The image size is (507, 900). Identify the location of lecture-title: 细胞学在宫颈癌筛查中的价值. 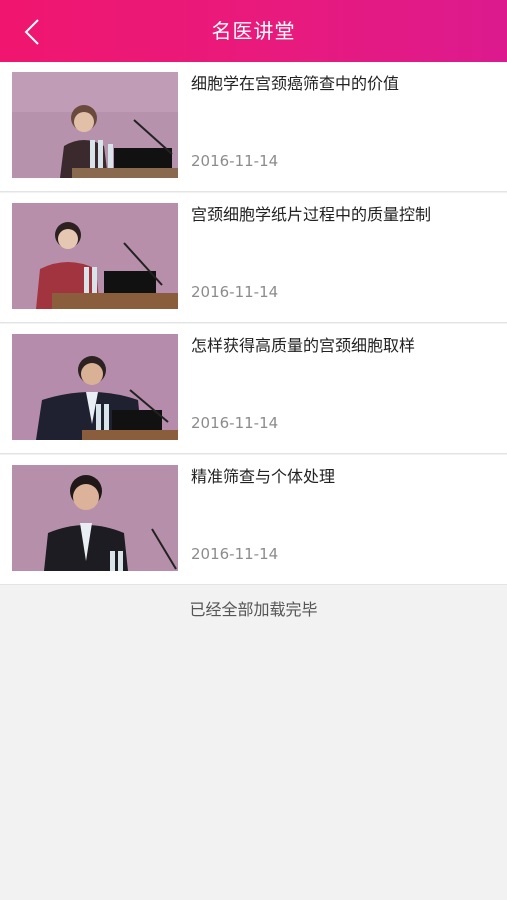
(295, 83).